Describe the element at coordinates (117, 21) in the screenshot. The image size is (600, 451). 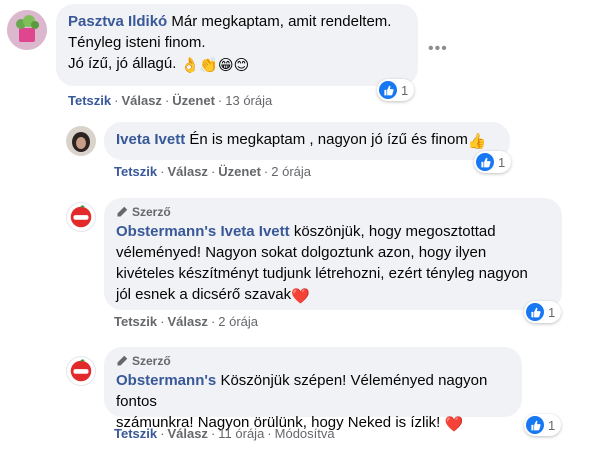
I see `comment-author: Pasztva Ildikó` at that location.